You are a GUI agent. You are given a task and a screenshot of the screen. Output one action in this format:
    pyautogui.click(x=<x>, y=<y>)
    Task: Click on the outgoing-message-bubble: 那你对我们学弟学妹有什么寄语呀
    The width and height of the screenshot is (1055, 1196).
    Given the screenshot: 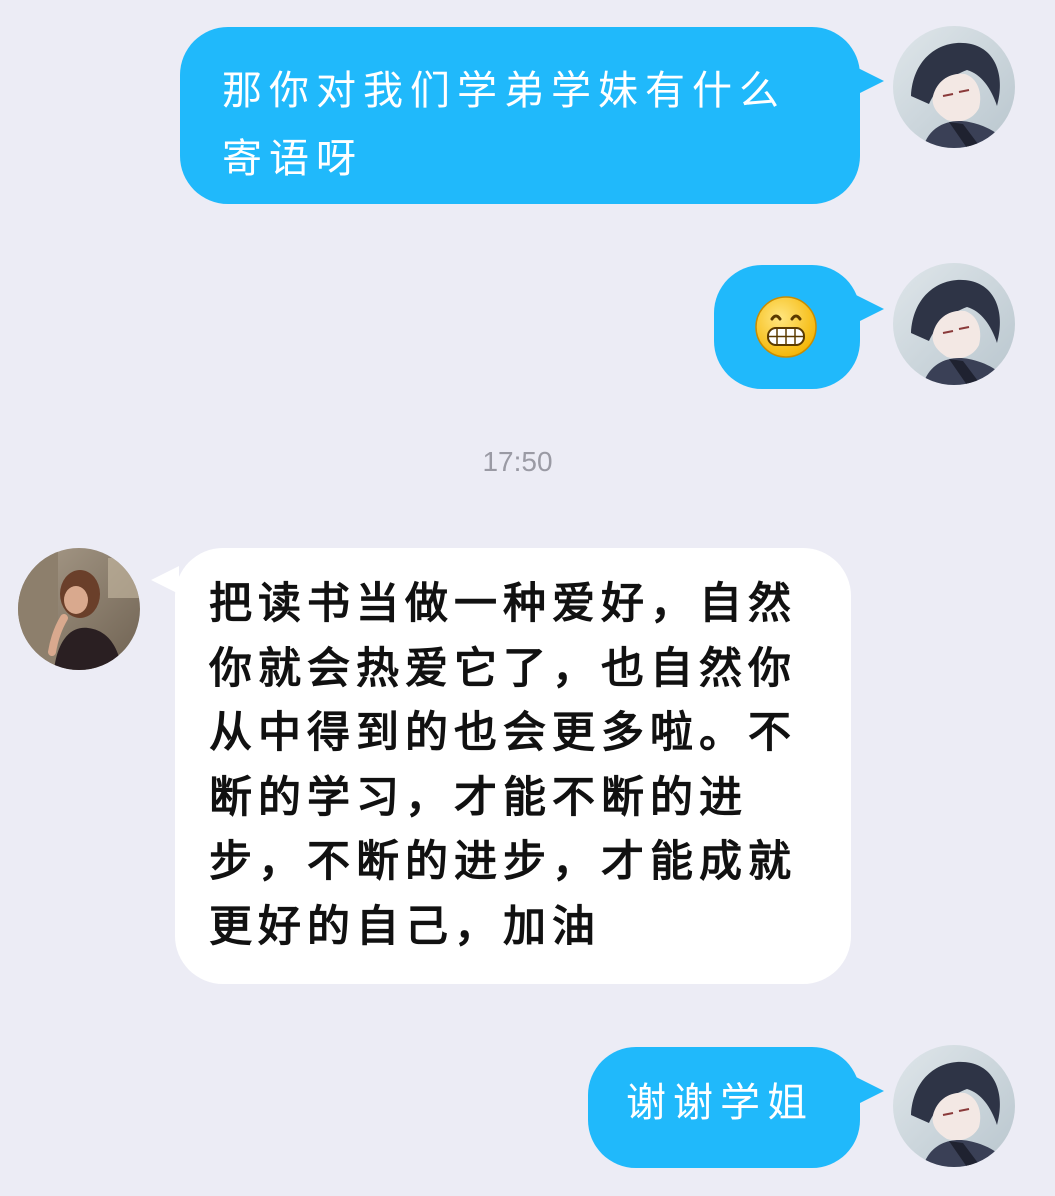 What is the action you would take?
    pyautogui.click(x=532, y=115)
    